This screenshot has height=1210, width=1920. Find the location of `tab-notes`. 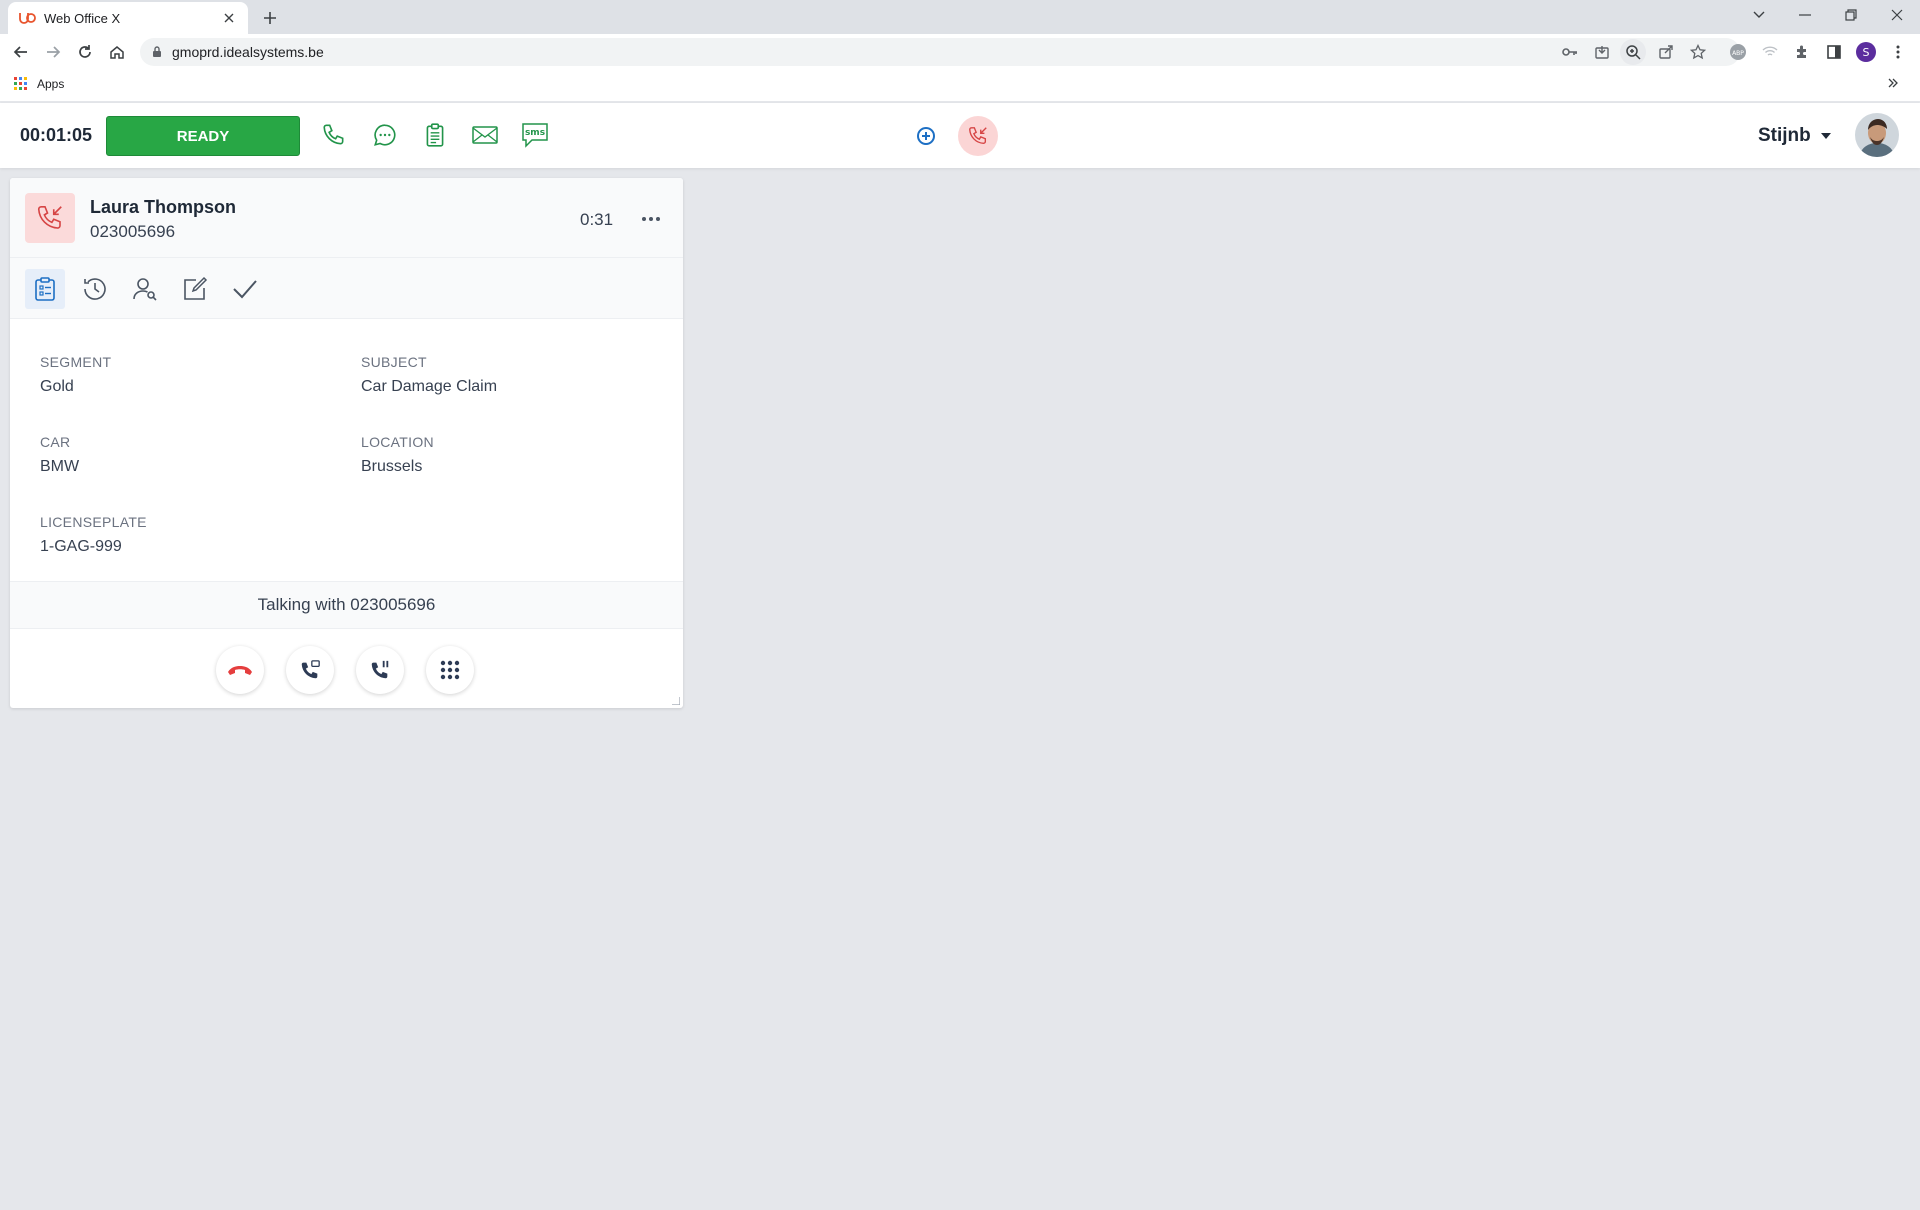

tab-notes is located at coordinates (195, 289).